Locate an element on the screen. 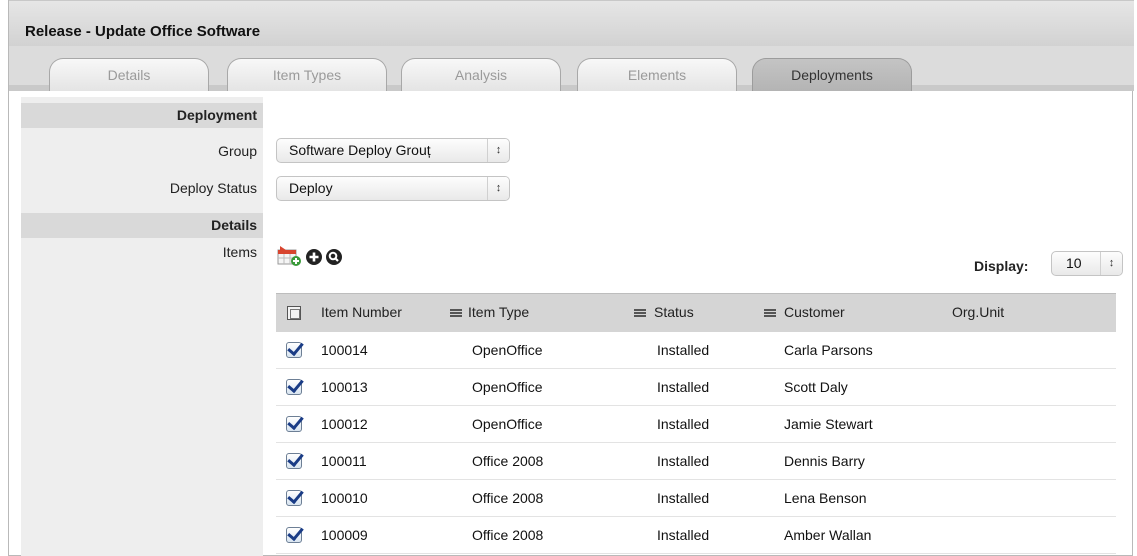 This screenshot has height=556, width=1137. cell-customer: Dennis Barry is located at coordinates (824, 461).